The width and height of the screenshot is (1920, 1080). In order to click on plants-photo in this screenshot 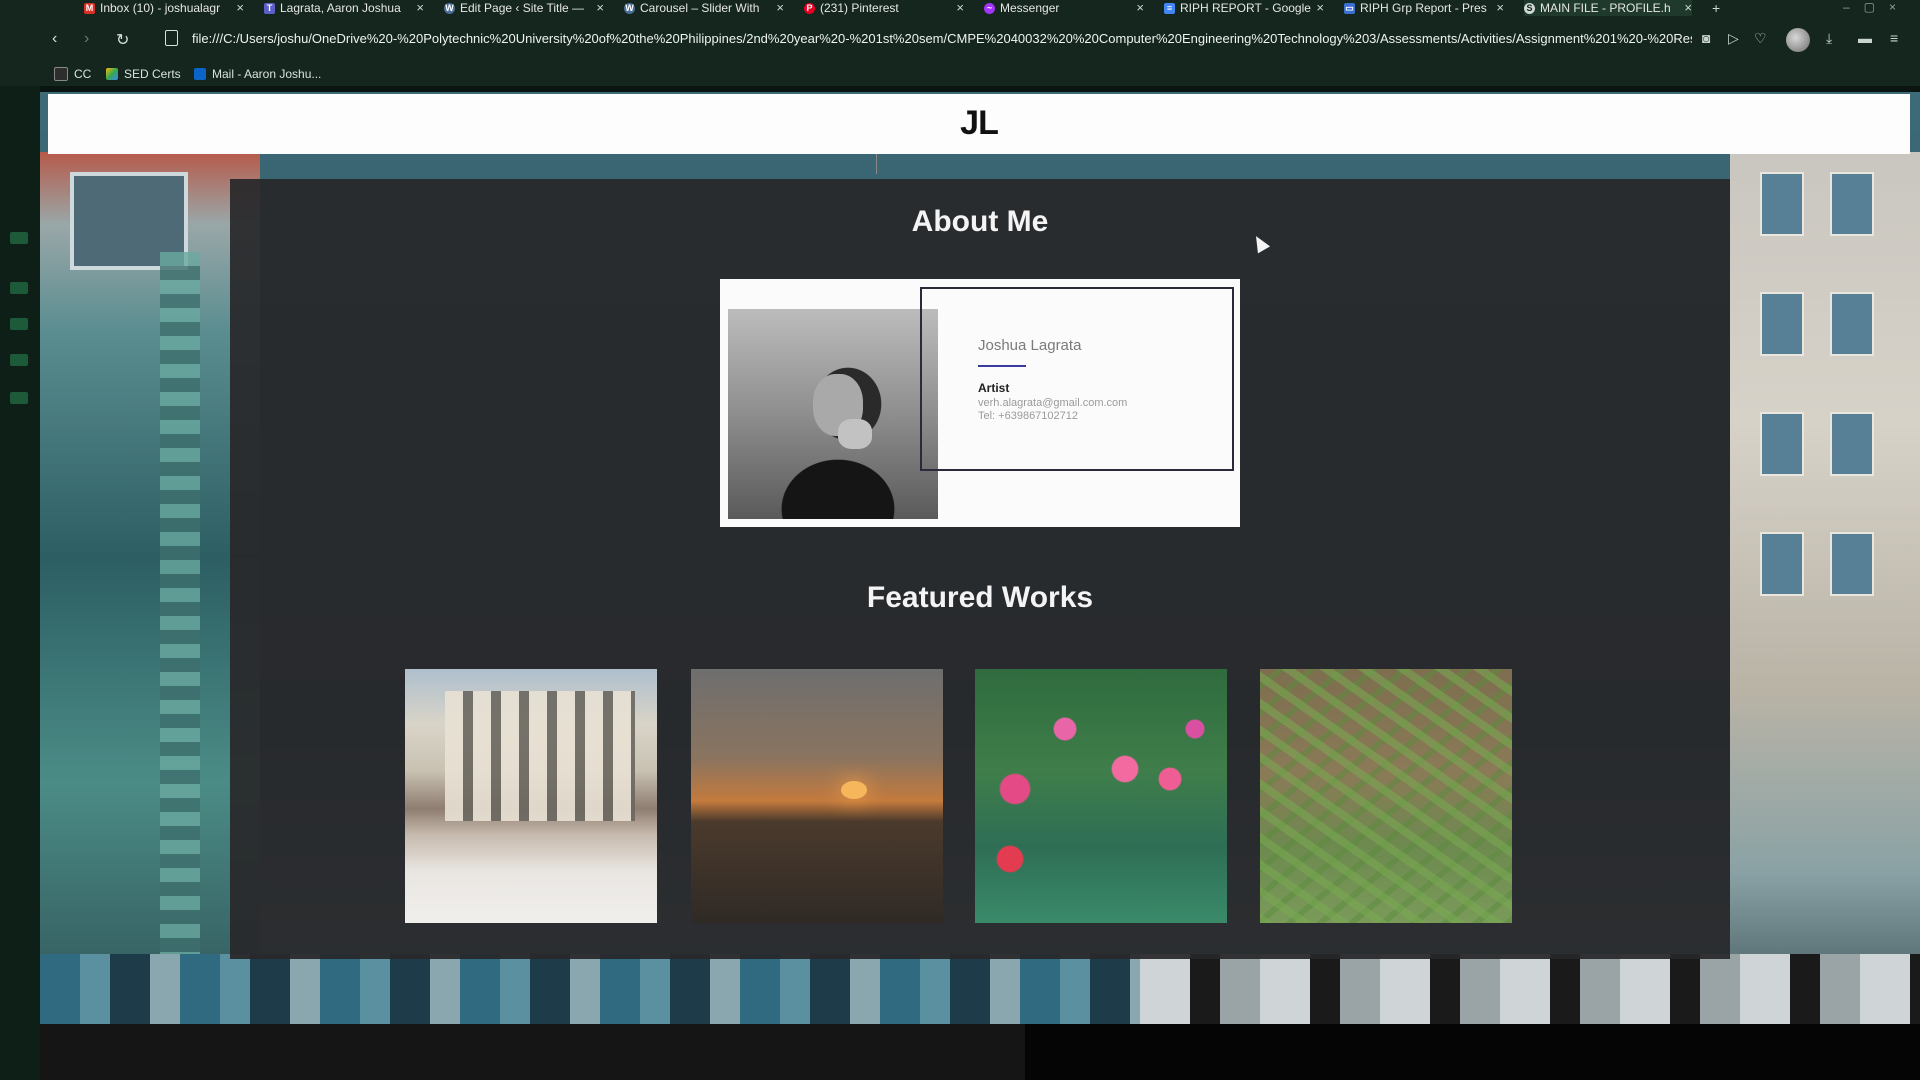, I will do `click(1386, 796)`.